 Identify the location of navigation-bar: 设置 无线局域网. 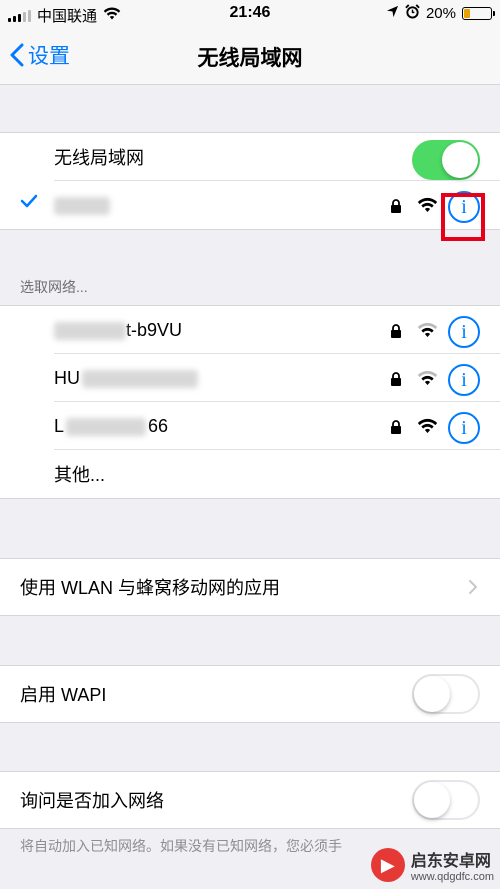
(250, 56).